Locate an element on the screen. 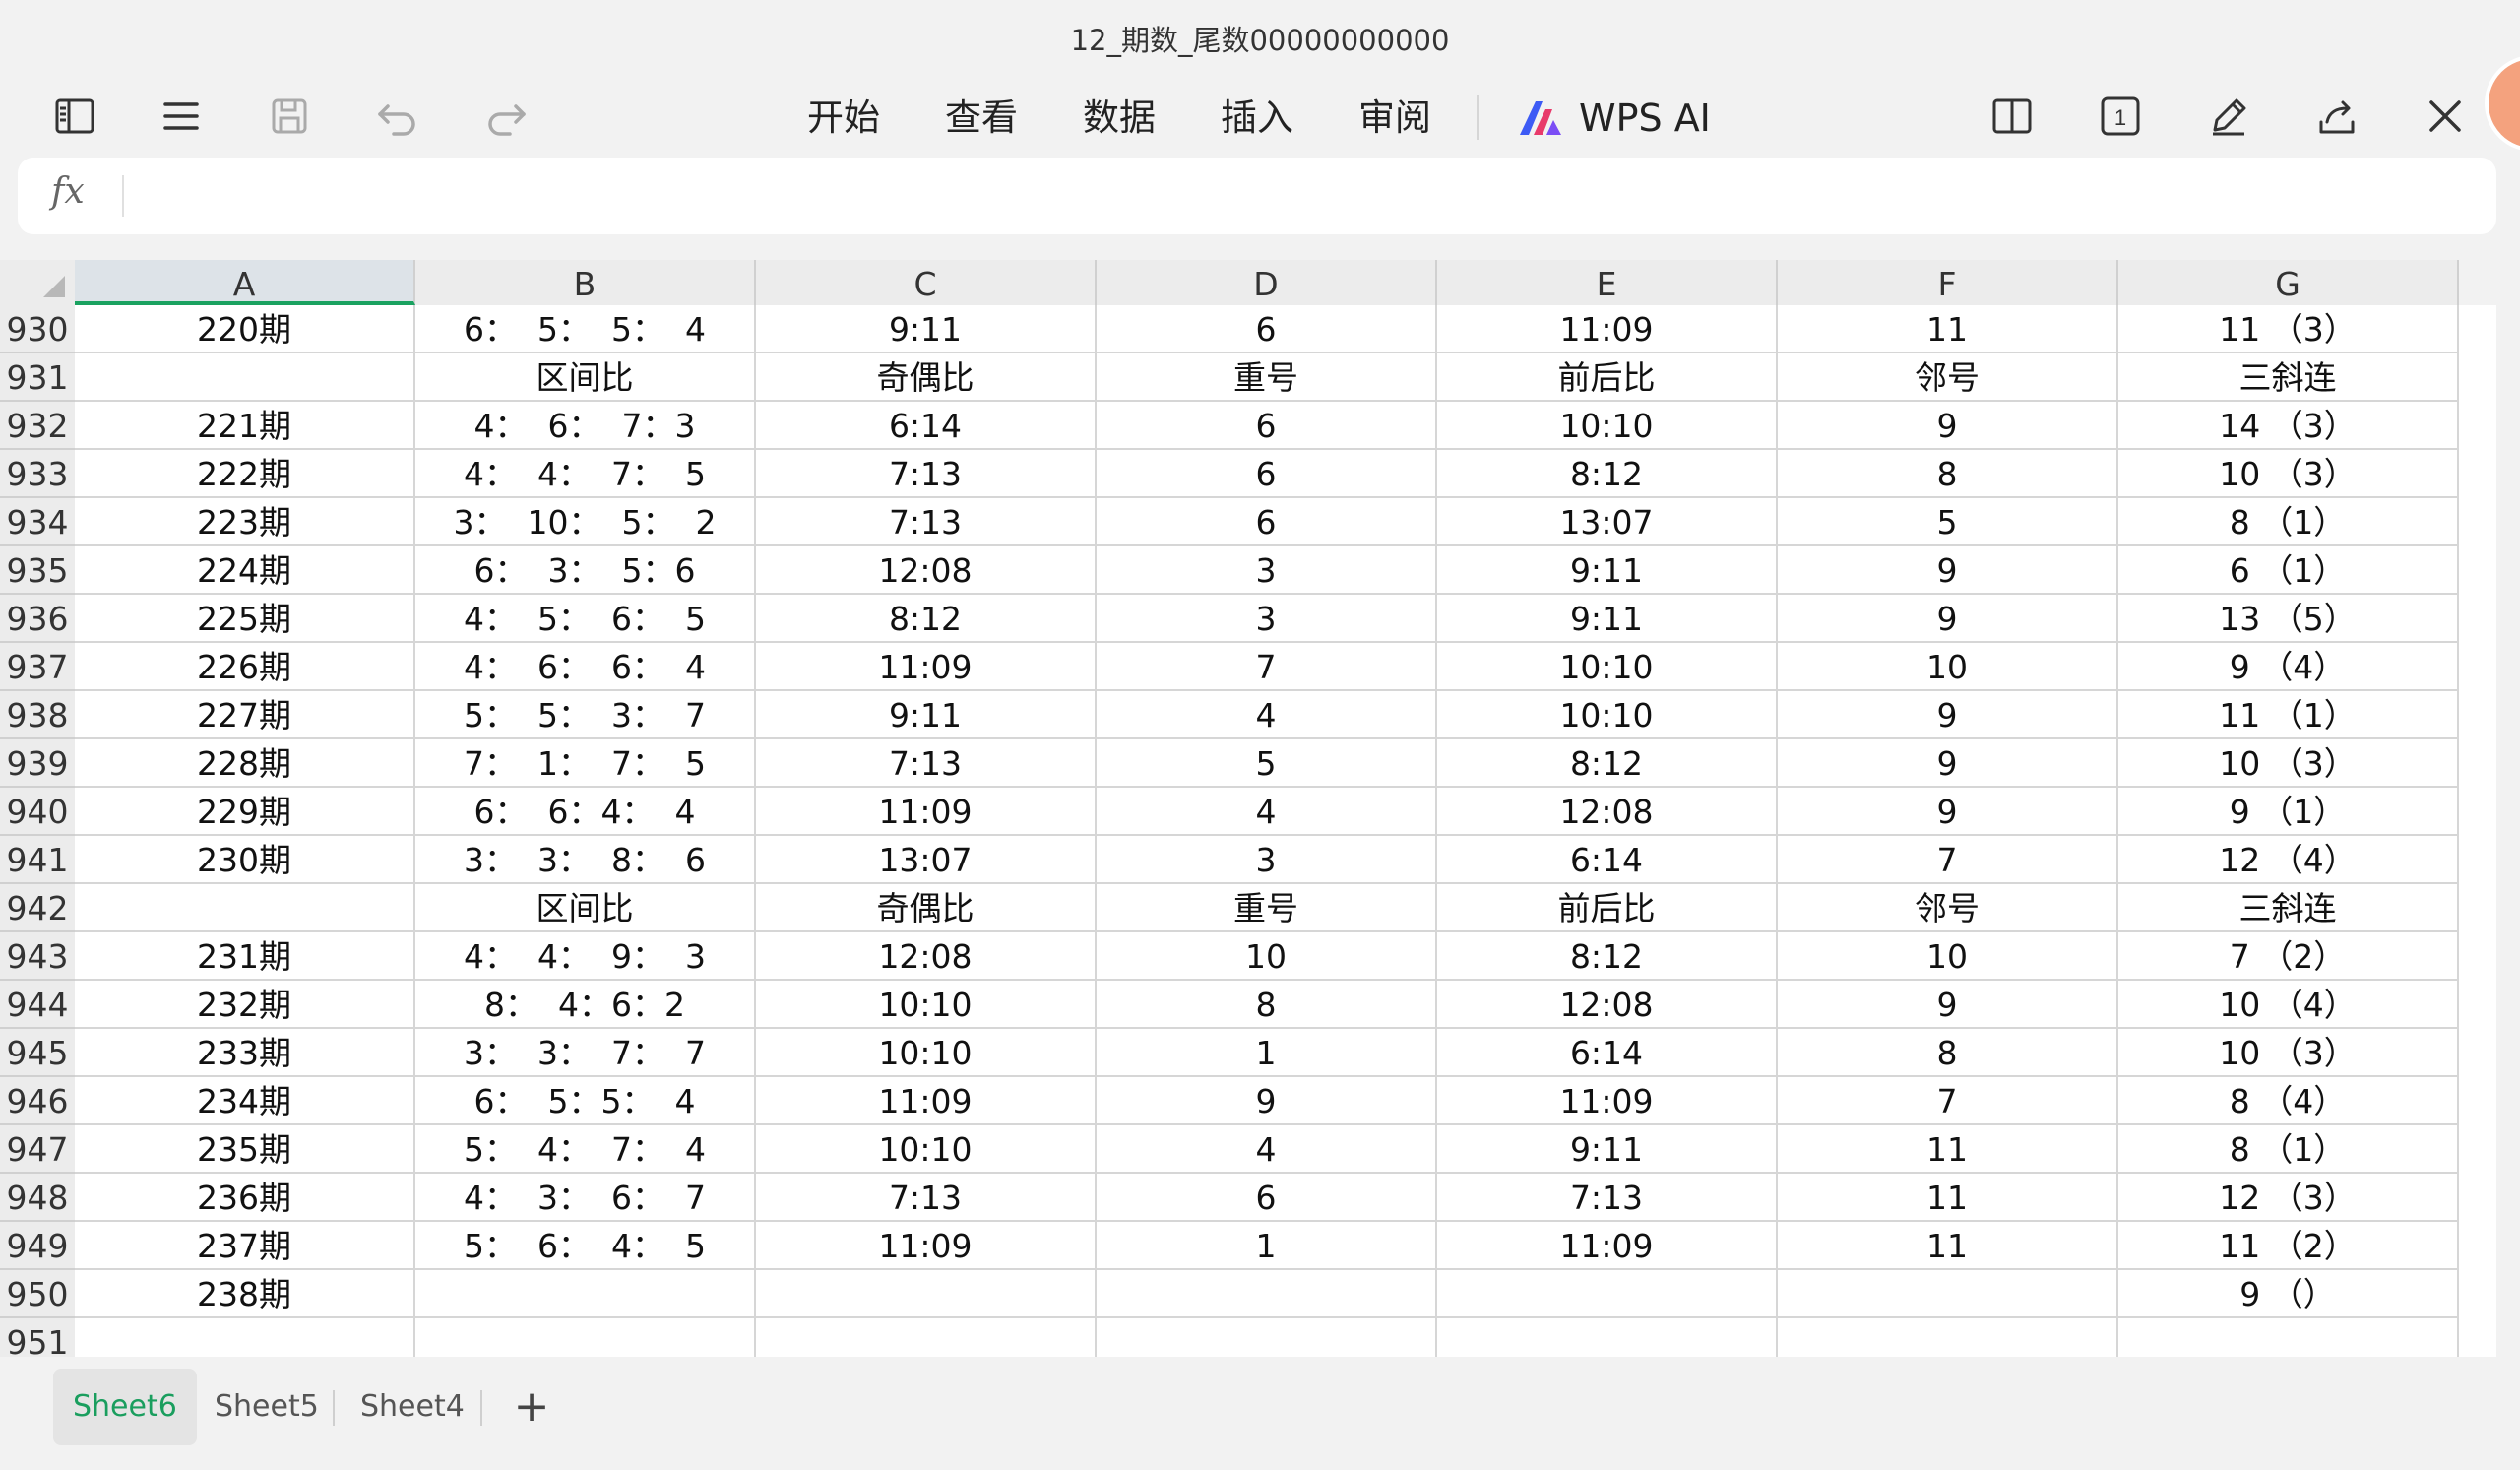 The height and width of the screenshot is (1470, 2520). cell-b944: 8： 4：6：2 is located at coordinates (585, 1005).